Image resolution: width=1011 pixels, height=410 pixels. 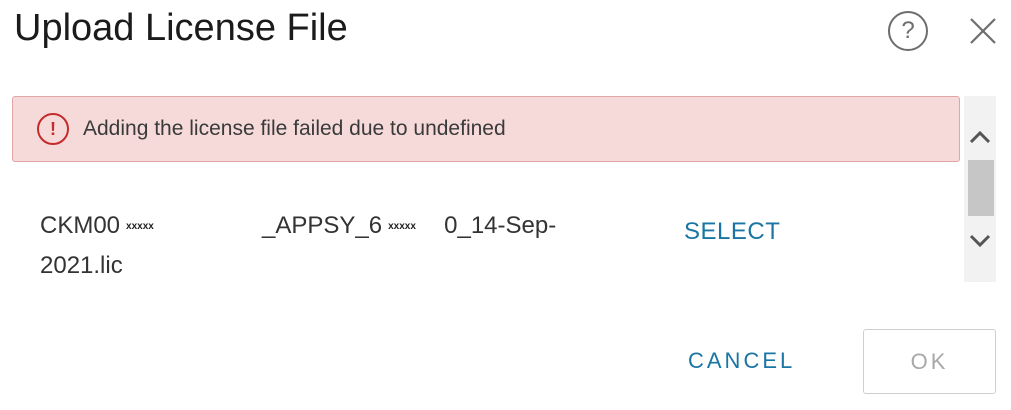 I want to click on scroll-down-button, so click(x=980, y=241).